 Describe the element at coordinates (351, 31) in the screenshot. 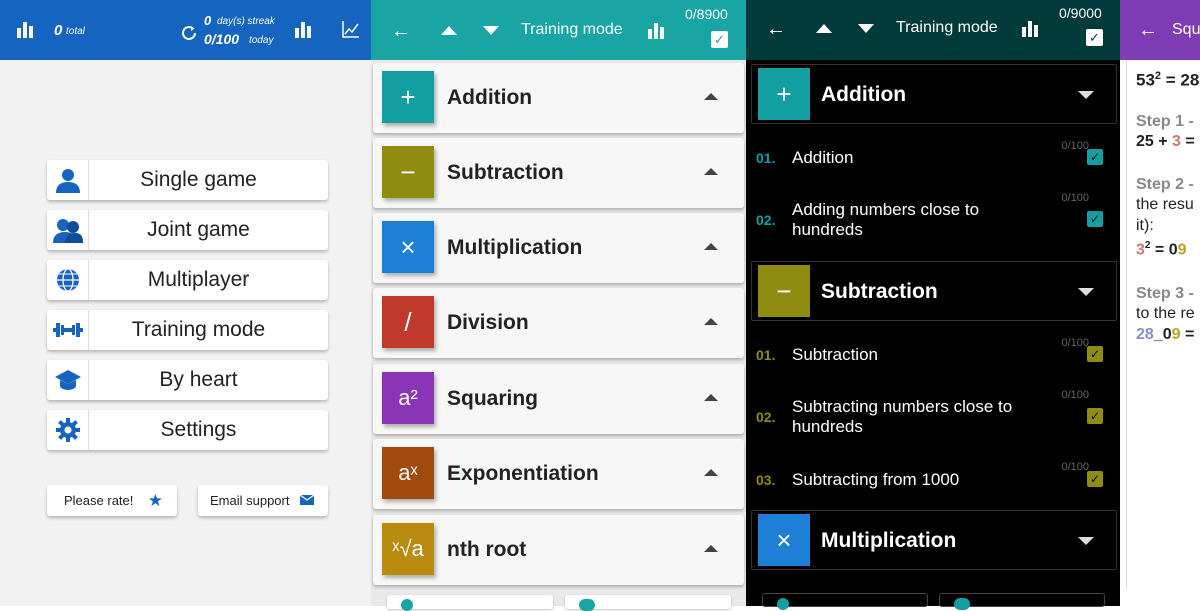

I see `line-chart-icon` at that location.